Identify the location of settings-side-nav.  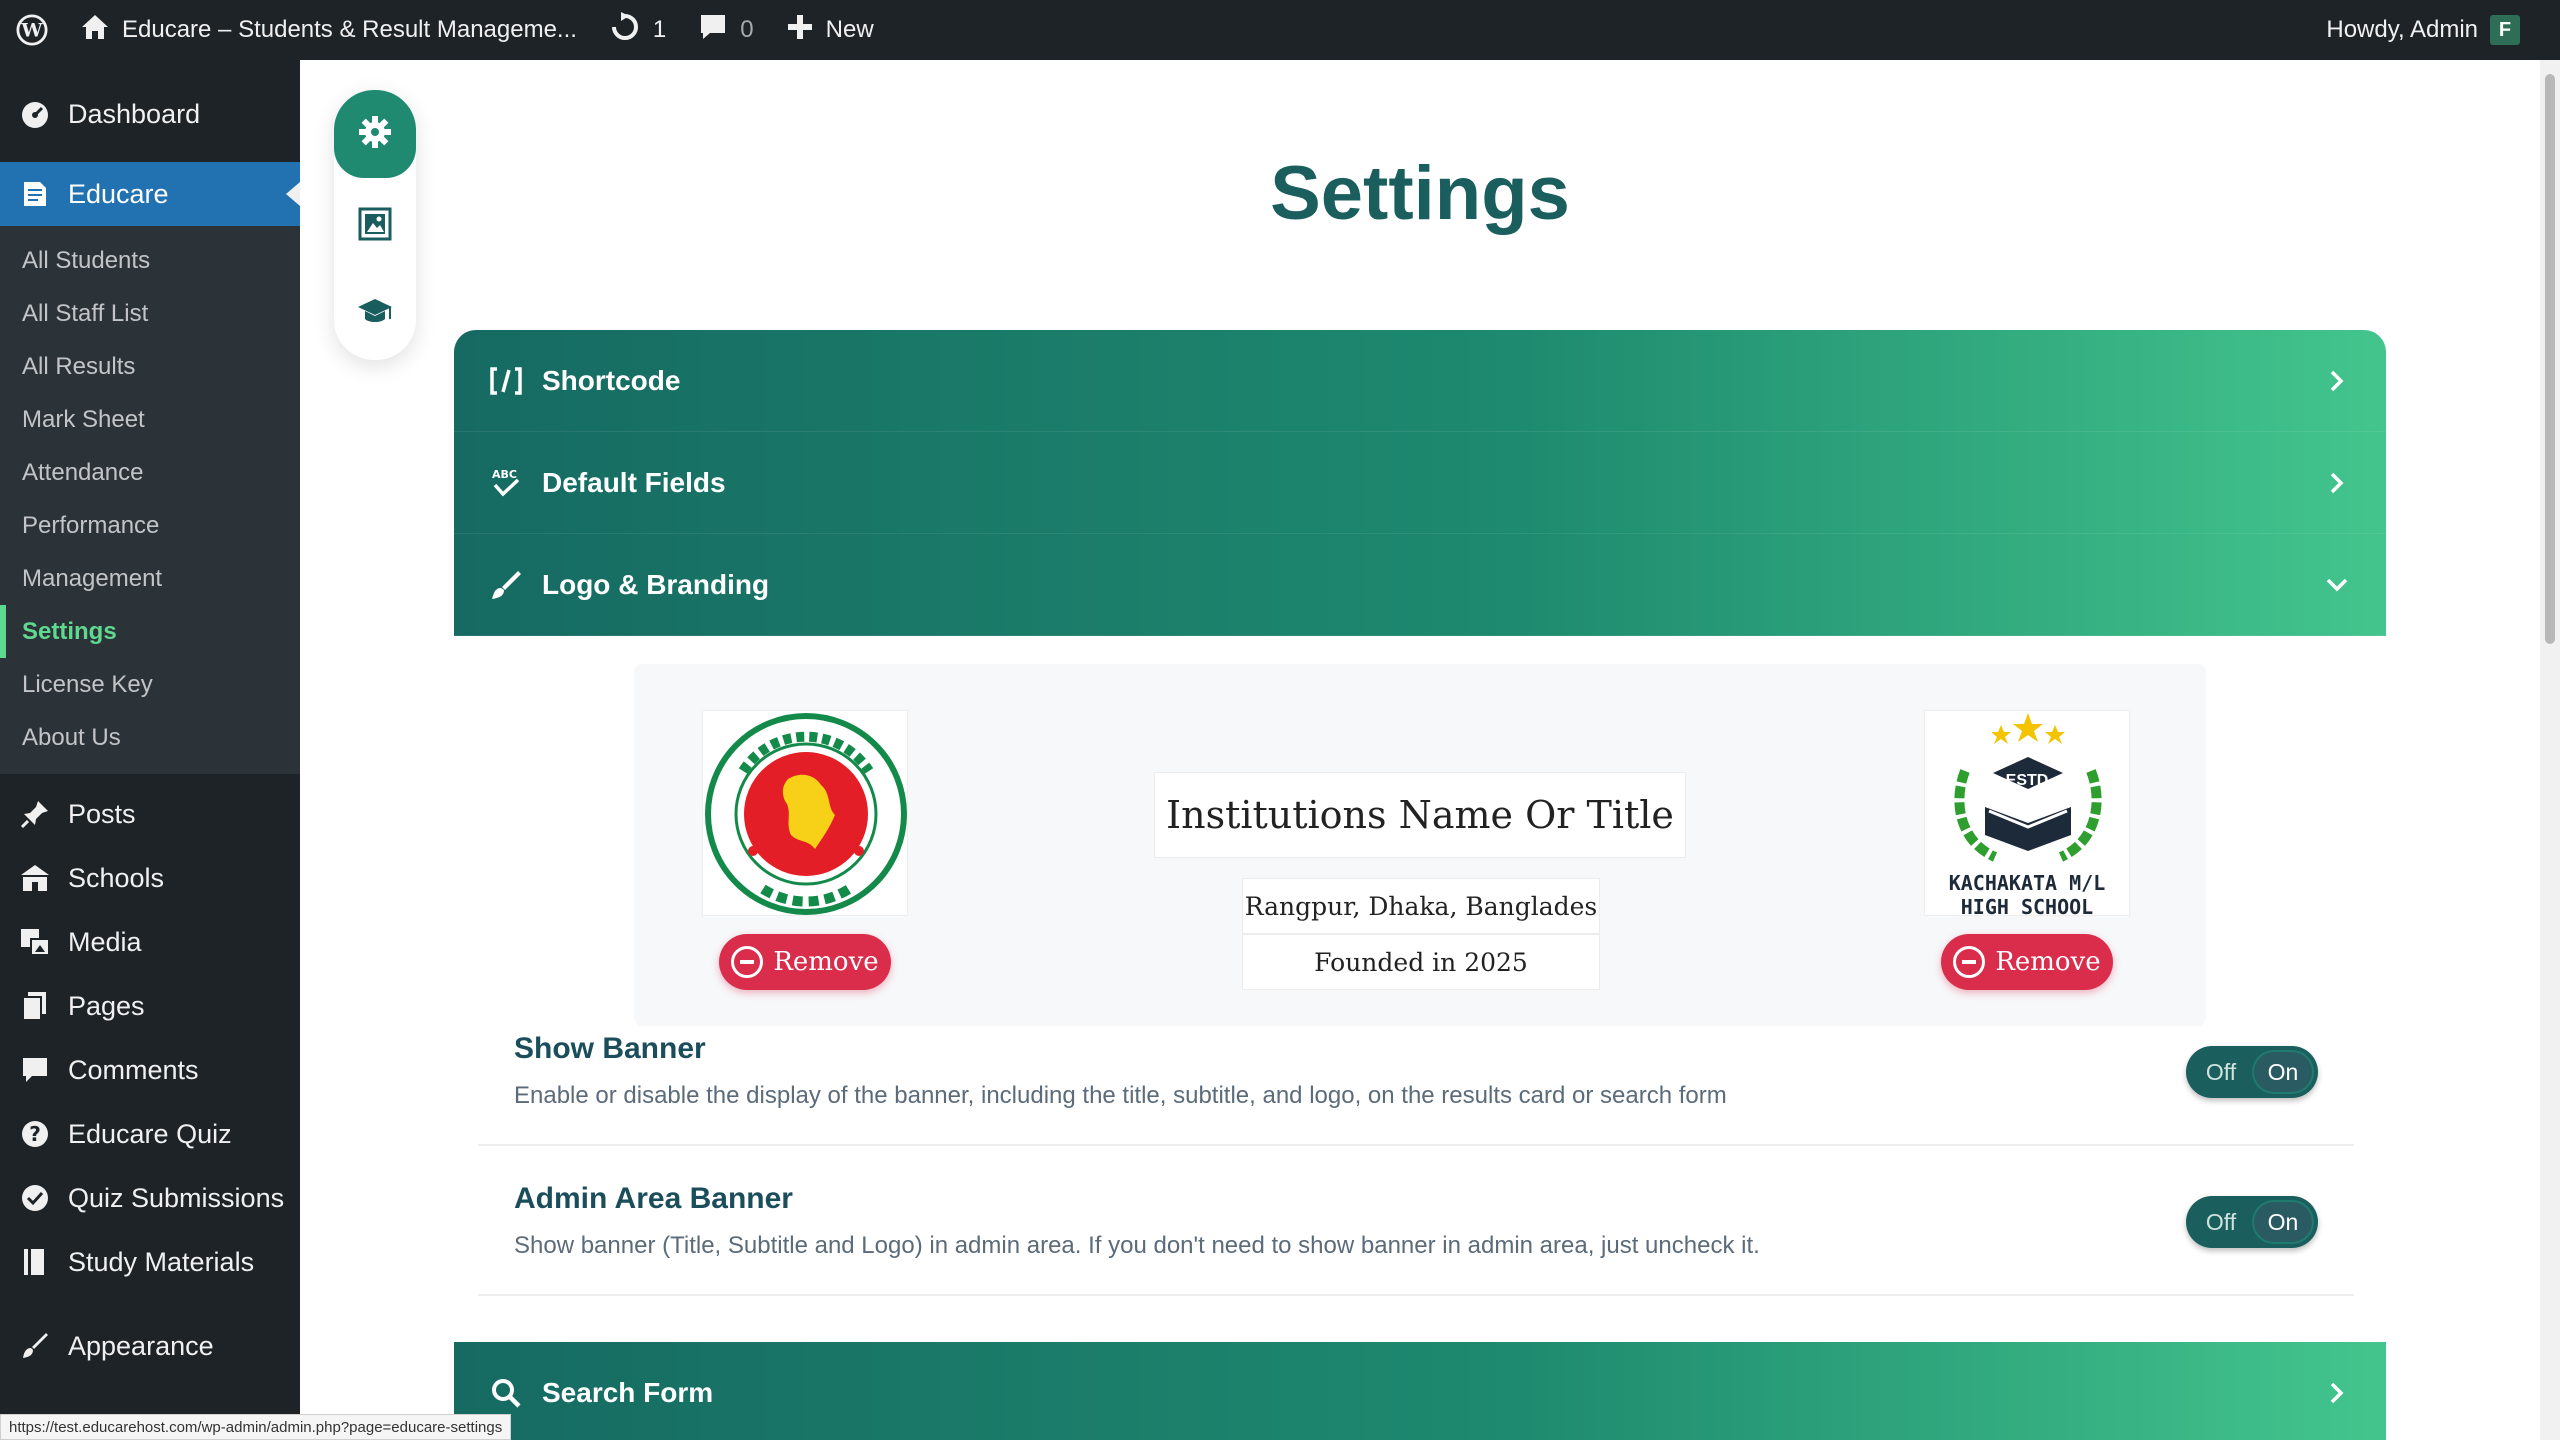
(375, 225).